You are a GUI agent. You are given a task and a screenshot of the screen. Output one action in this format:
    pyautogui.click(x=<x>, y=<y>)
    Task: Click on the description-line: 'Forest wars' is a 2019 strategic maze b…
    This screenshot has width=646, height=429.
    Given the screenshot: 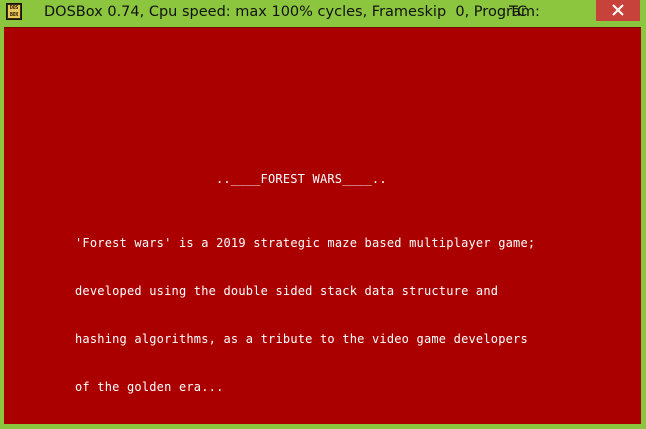 What is the action you would take?
    pyautogui.click(x=305, y=243)
    